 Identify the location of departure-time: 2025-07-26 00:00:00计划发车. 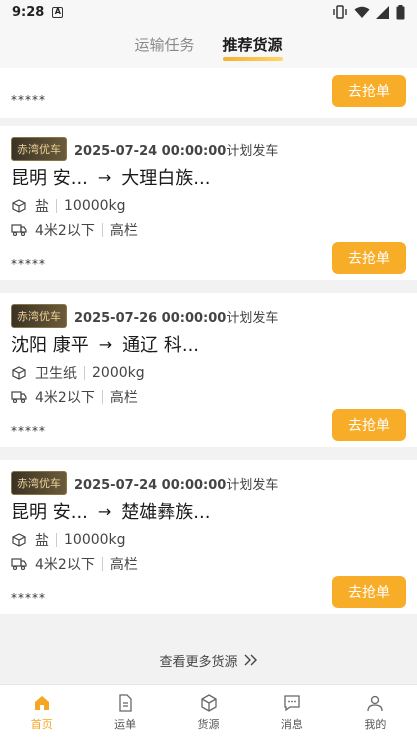
(176, 316).